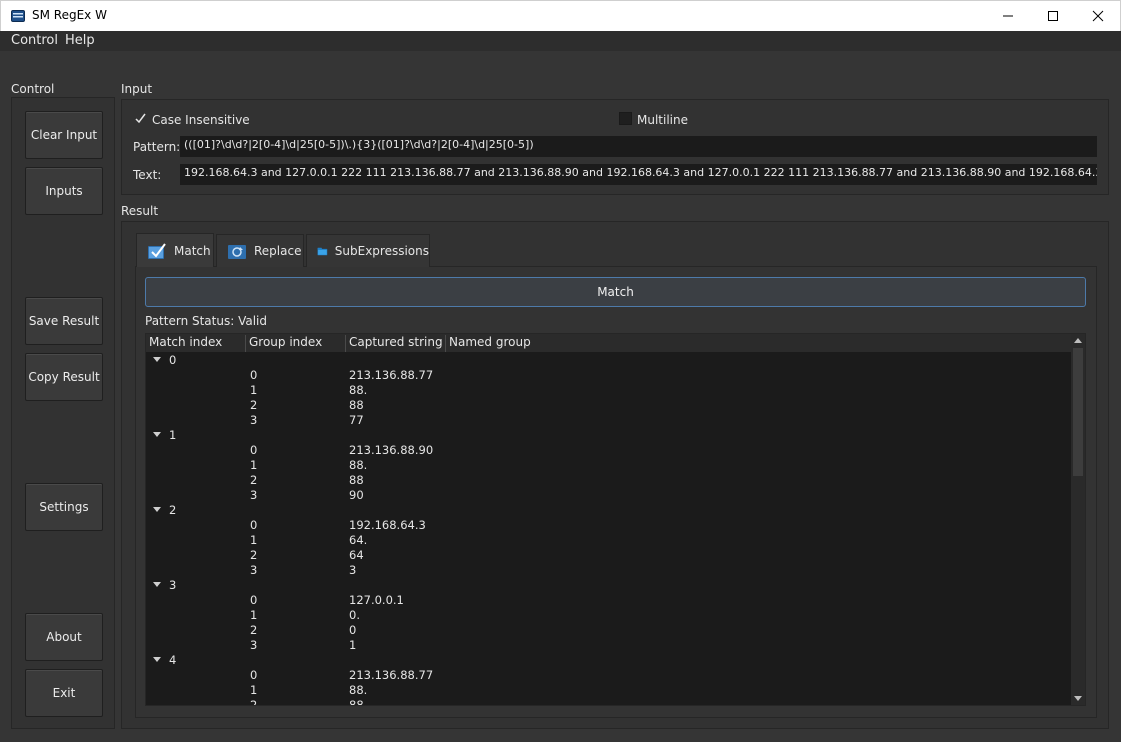 This screenshot has height=742, width=1121. Describe the element at coordinates (608, 555) in the screenshot. I see `group-row: 2 64` at that location.